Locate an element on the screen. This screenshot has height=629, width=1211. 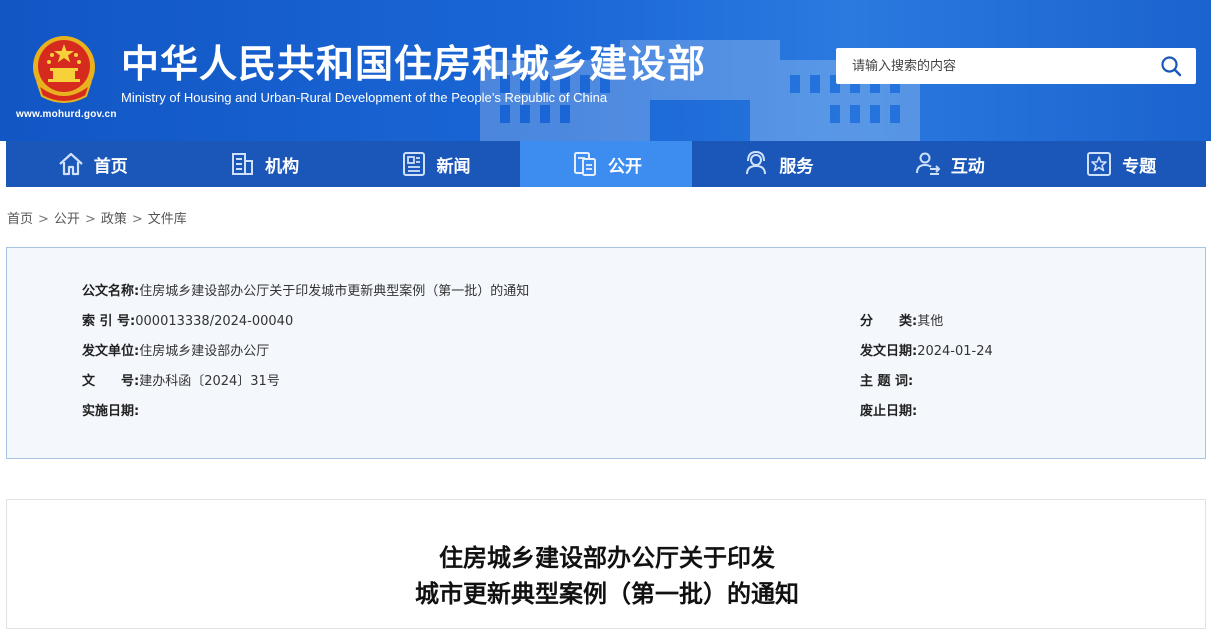
info-label: 废止日期: is located at coordinates (889, 411).